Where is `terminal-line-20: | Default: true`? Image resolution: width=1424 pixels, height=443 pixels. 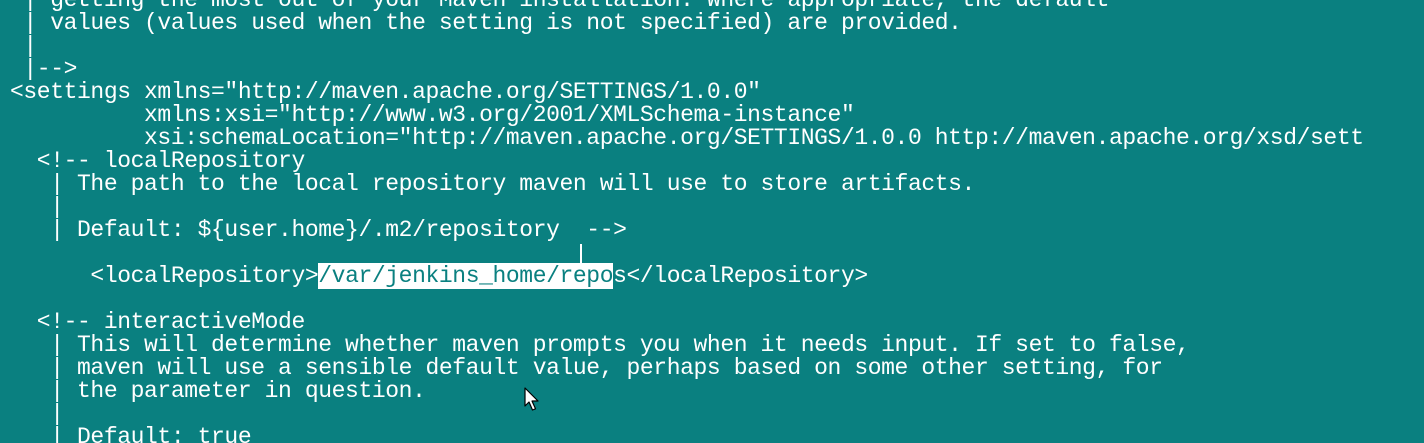 terminal-line-20: | Default: true is located at coordinates (131, 433).